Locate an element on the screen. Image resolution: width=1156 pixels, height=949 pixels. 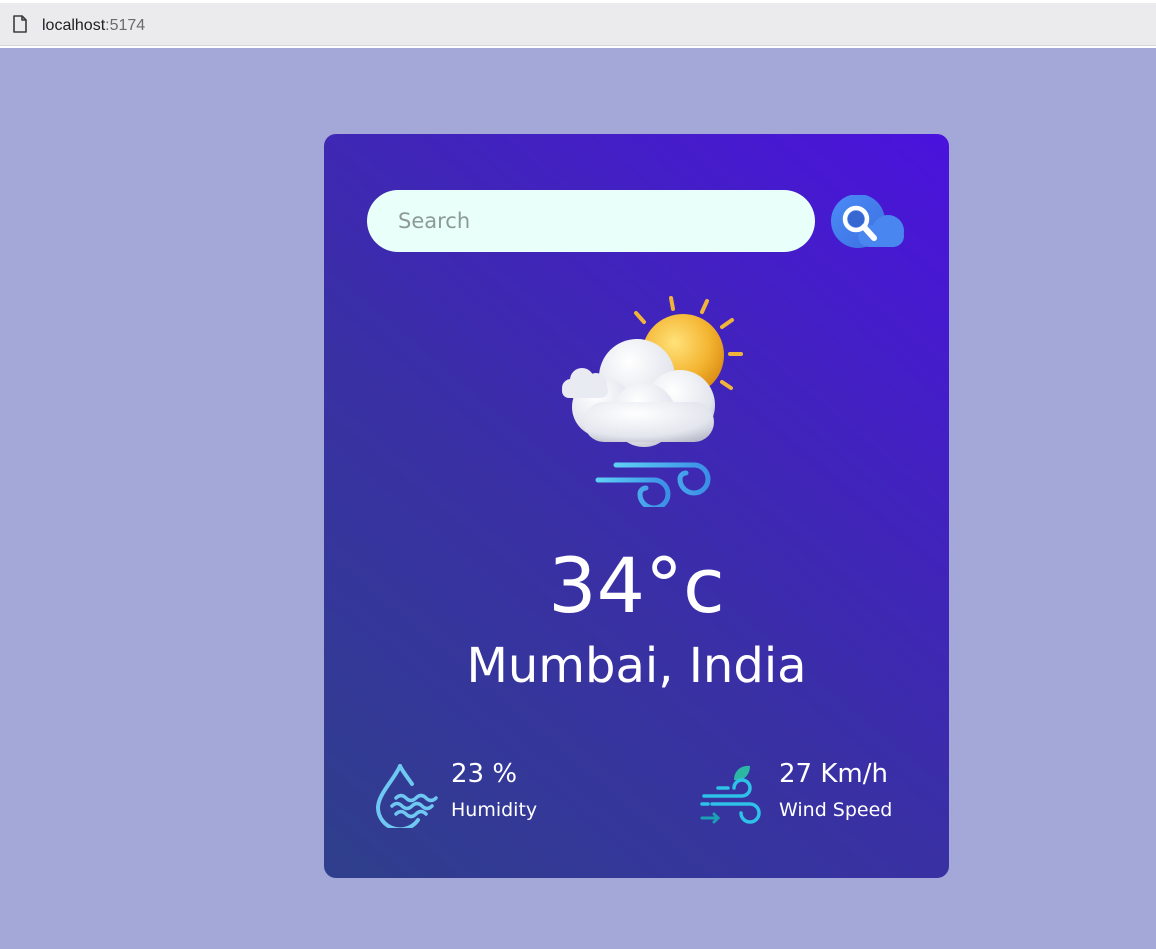
humidity-label: Humidity is located at coordinates (494, 810).